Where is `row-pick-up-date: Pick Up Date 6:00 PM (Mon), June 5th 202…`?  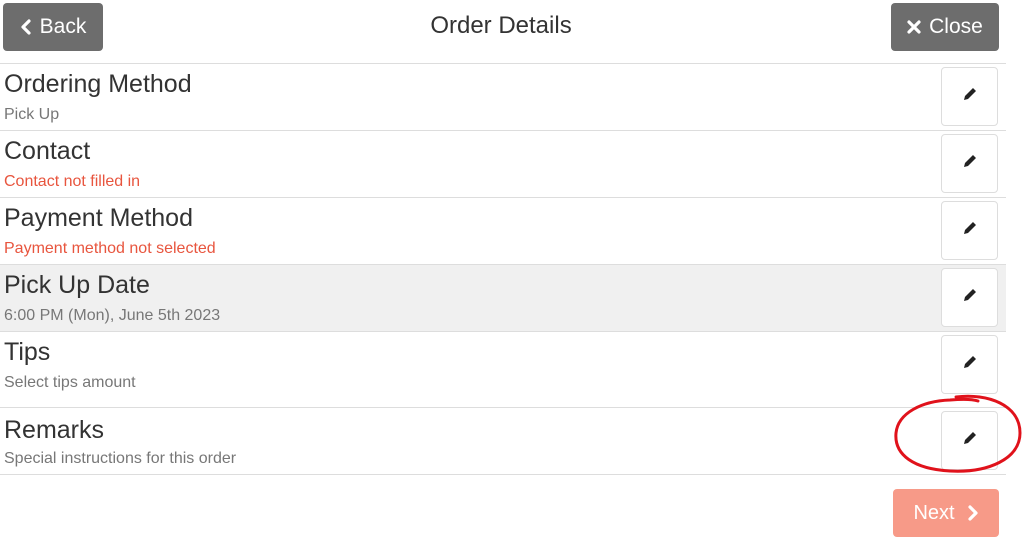
row-pick-up-date: Pick Up Date 6:00 PM (Mon), June 5th 202… is located at coordinates (503, 297).